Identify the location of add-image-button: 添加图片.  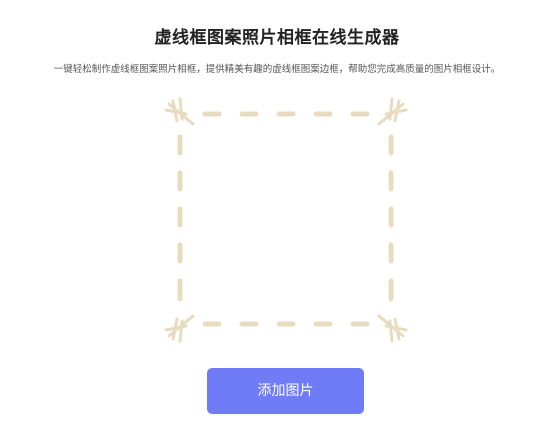
(285, 391).